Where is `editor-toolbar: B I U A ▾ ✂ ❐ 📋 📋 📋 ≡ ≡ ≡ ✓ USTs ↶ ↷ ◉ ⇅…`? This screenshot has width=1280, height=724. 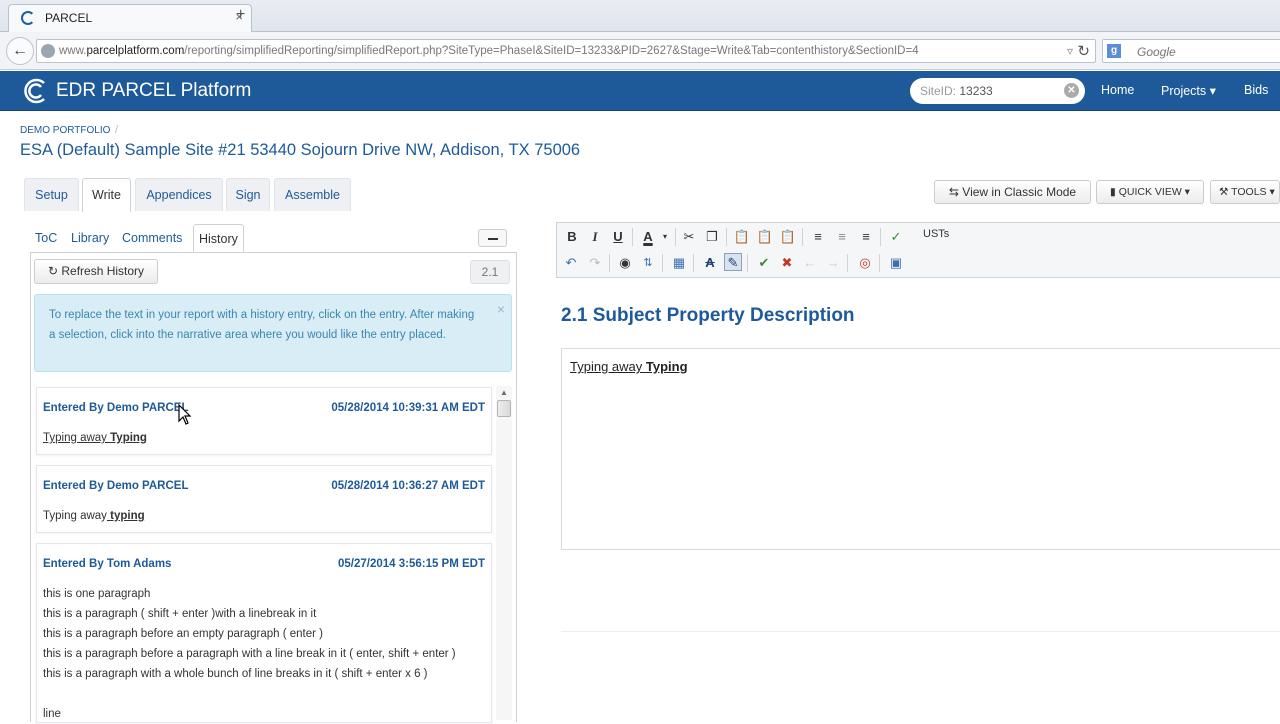 editor-toolbar: B I U A ▾ ✂ ❐ 📋 📋 📋 ≡ ≡ ≡ ✓ USTs ↶ ↷ ◉ ⇅… is located at coordinates (918, 250).